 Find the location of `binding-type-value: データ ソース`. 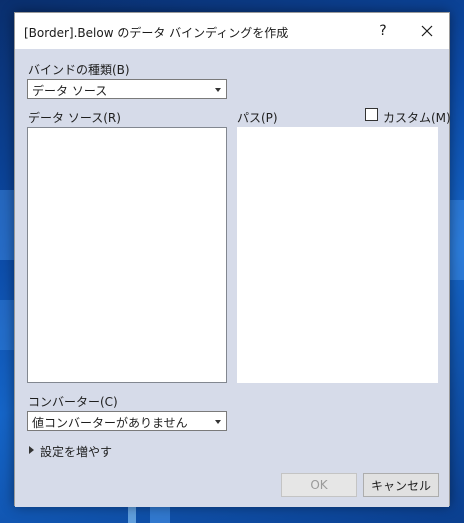

binding-type-value: データ ソース is located at coordinates (70, 91).